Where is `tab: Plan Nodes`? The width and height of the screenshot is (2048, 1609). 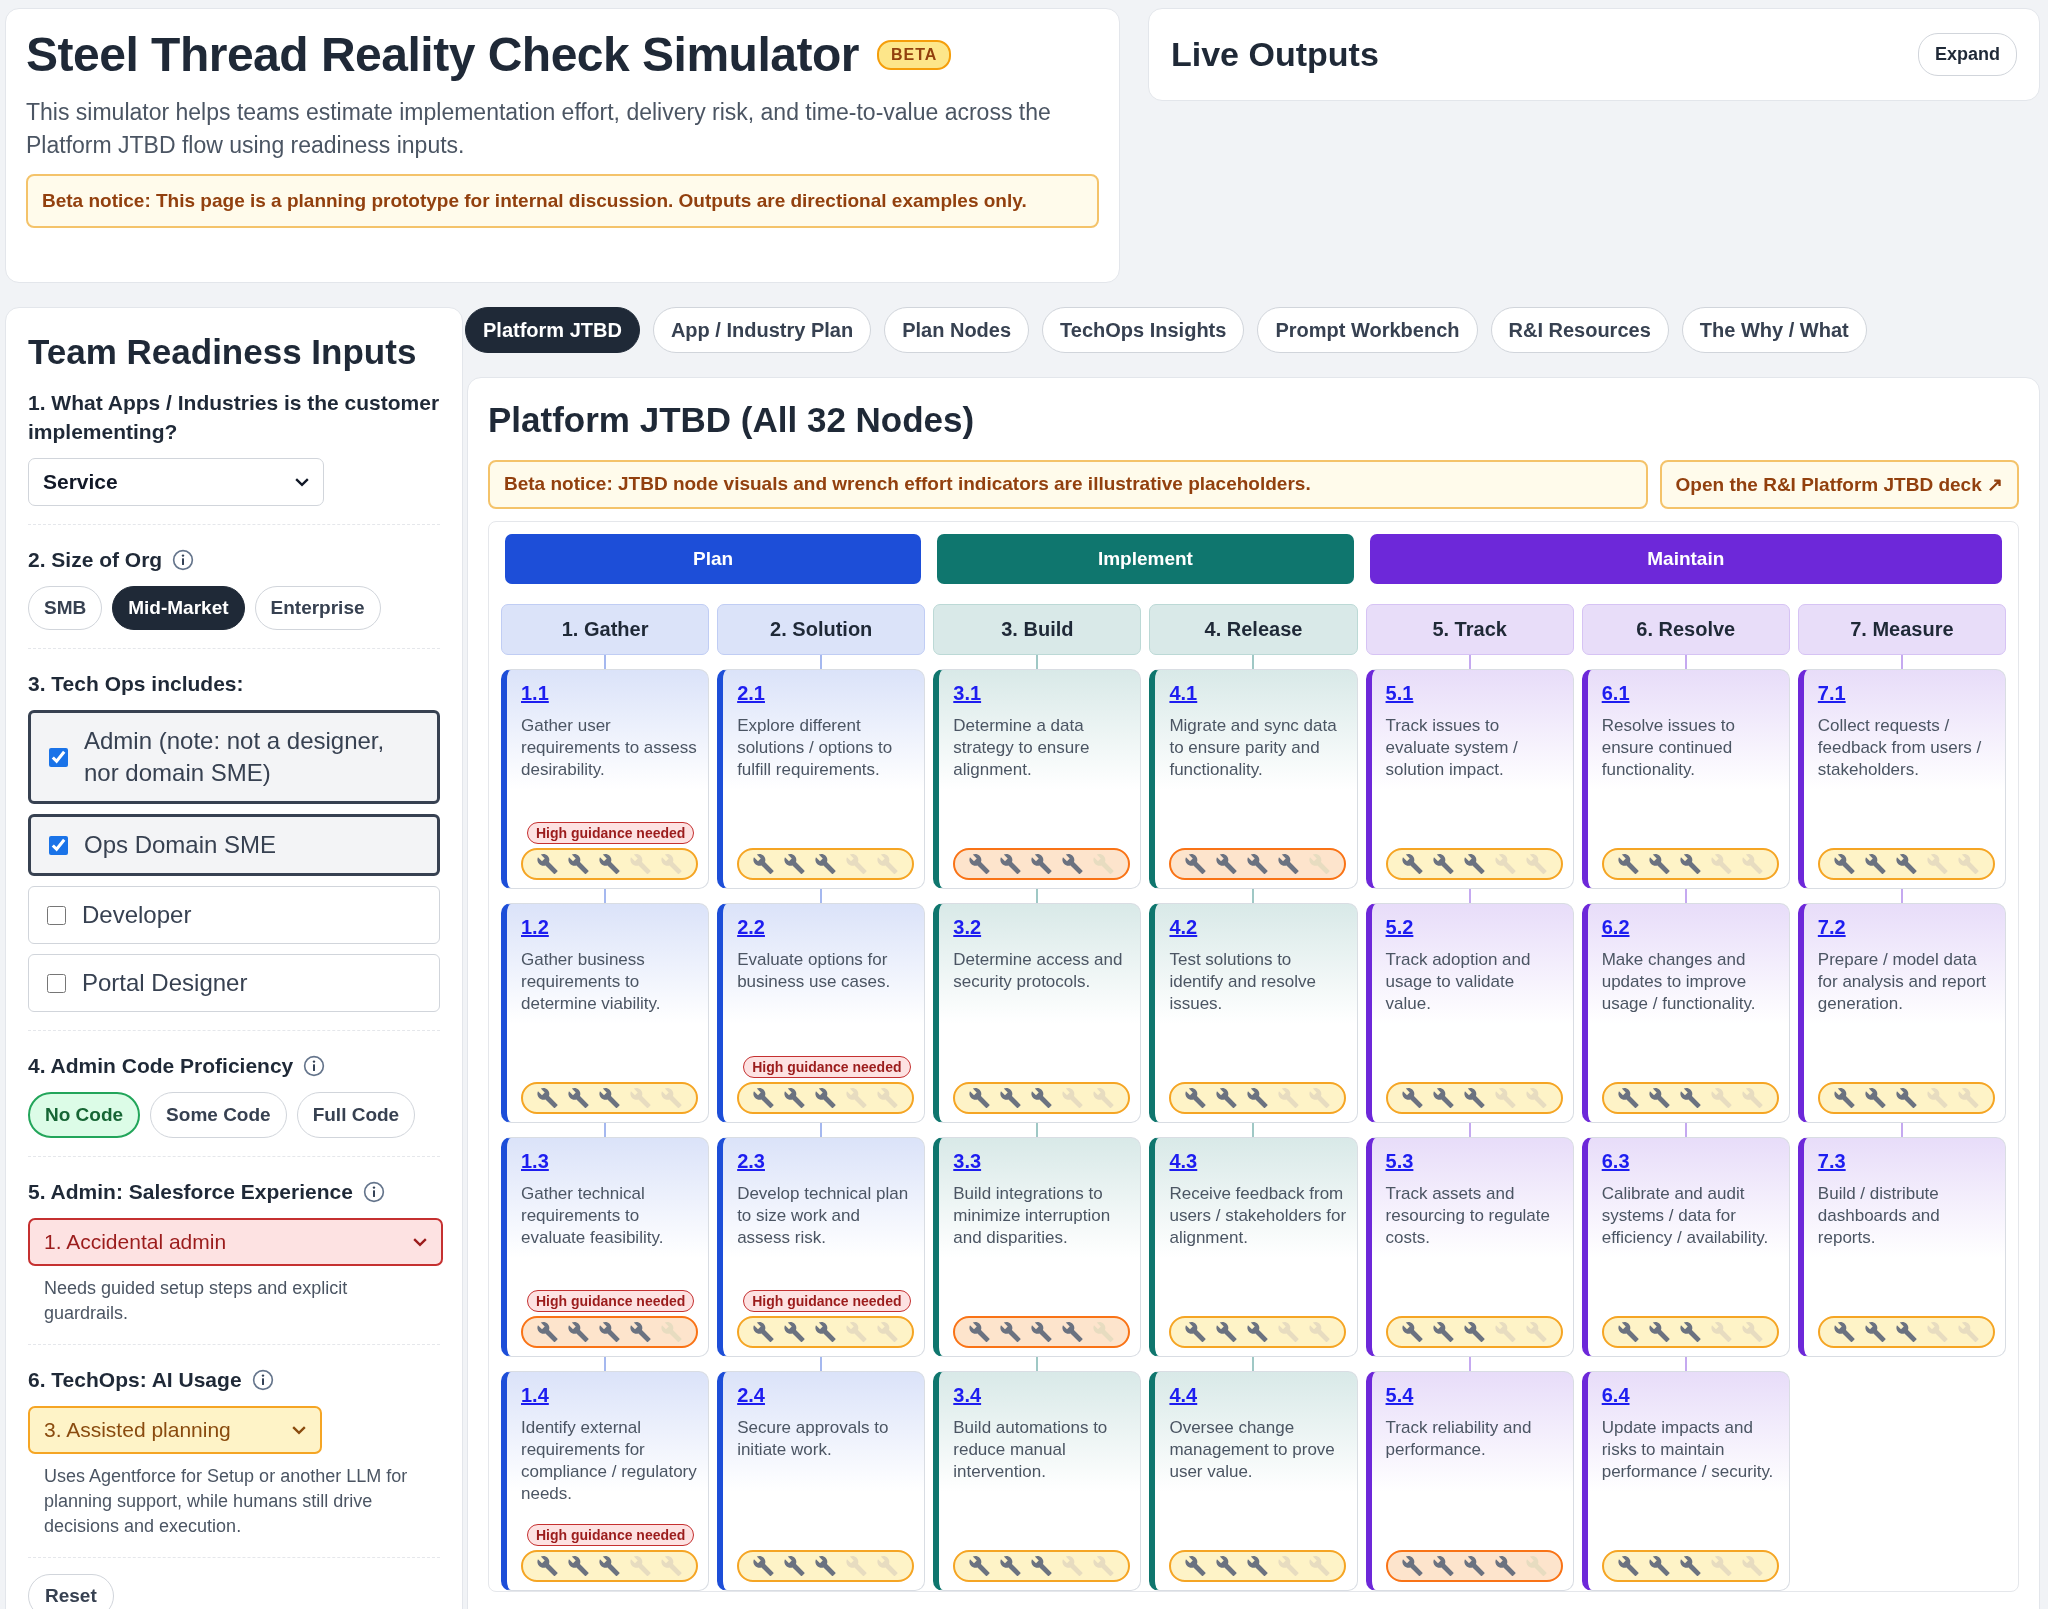 tab: Plan Nodes is located at coordinates (957, 330).